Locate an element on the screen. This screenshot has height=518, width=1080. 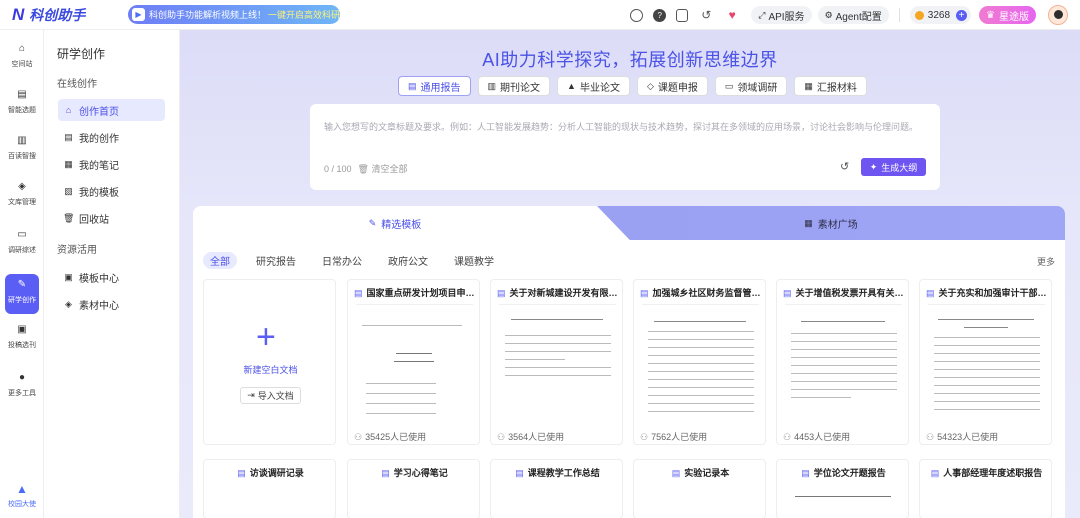
notes-icon is located at coordinates (682, 15).